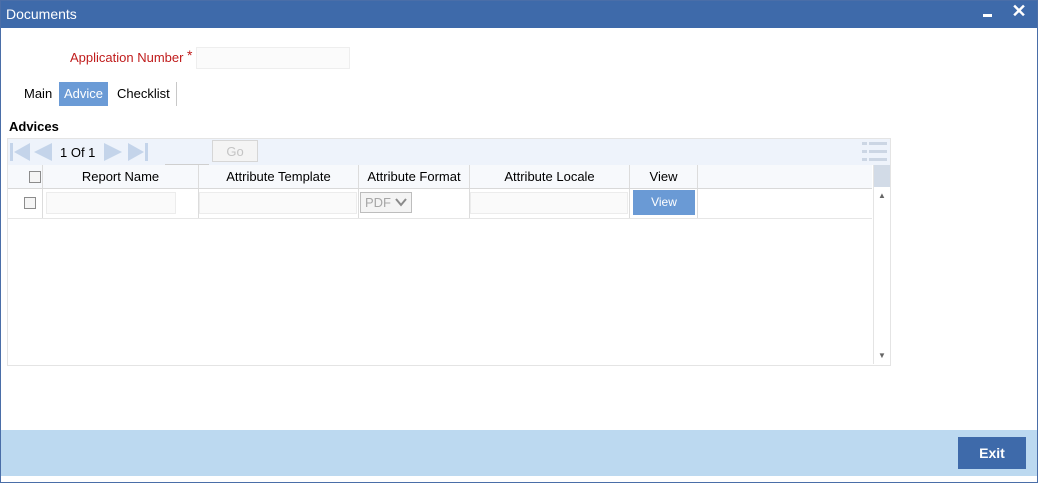 The image size is (1038, 483). What do you see at coordinates (38, 94) in the screenshot?
I see `tab-main: Main` at bounding box center [38, 94].